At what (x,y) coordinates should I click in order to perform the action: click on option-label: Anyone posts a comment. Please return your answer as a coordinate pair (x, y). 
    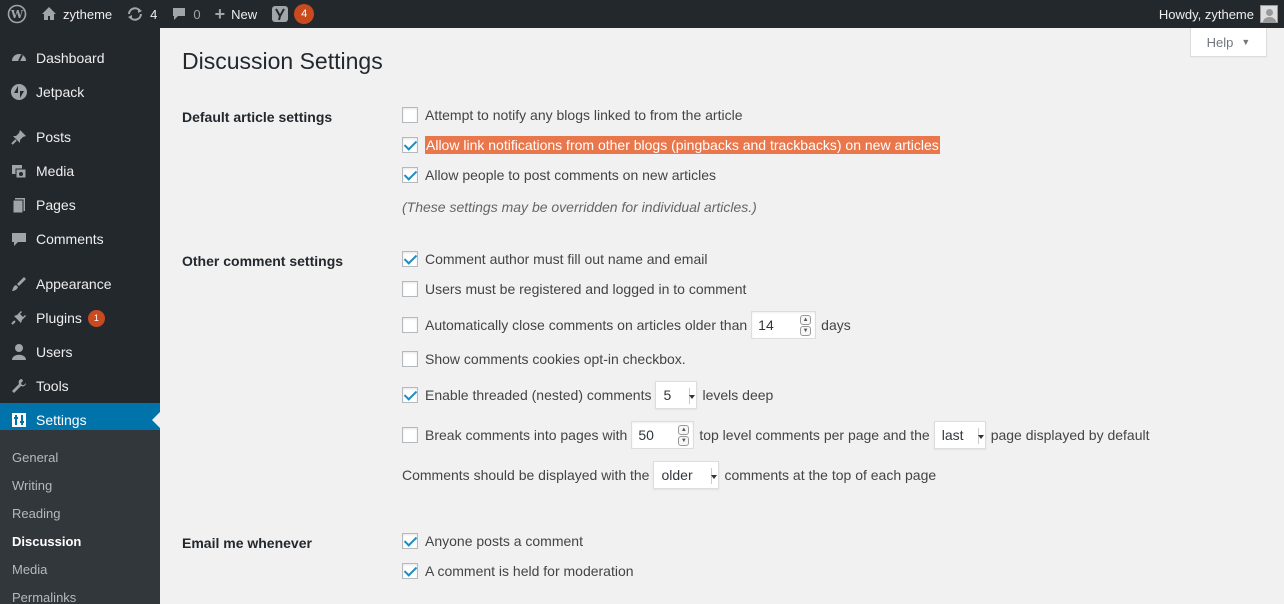
    Looking at the image, I should click on (504, 541).